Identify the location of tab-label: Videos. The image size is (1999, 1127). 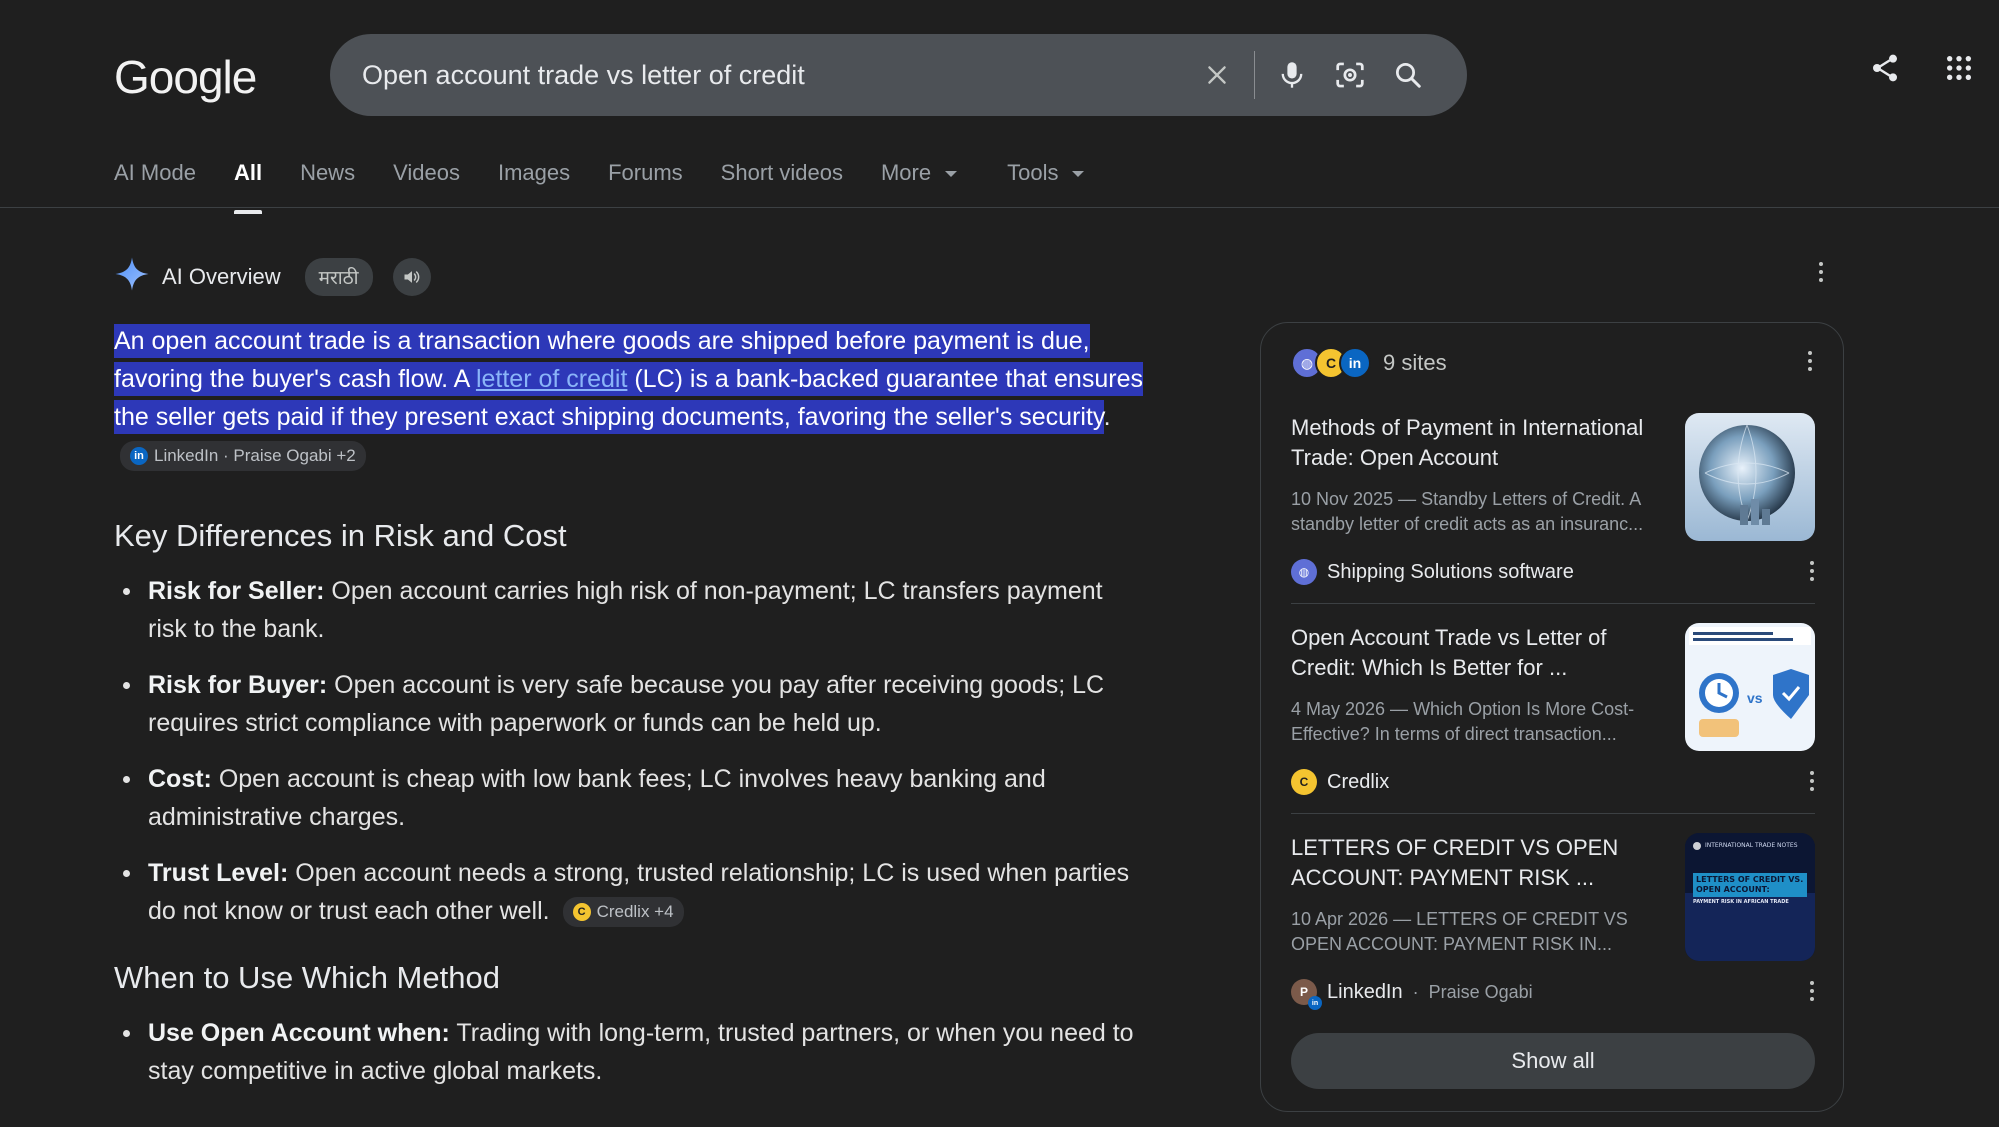
(426, 172).